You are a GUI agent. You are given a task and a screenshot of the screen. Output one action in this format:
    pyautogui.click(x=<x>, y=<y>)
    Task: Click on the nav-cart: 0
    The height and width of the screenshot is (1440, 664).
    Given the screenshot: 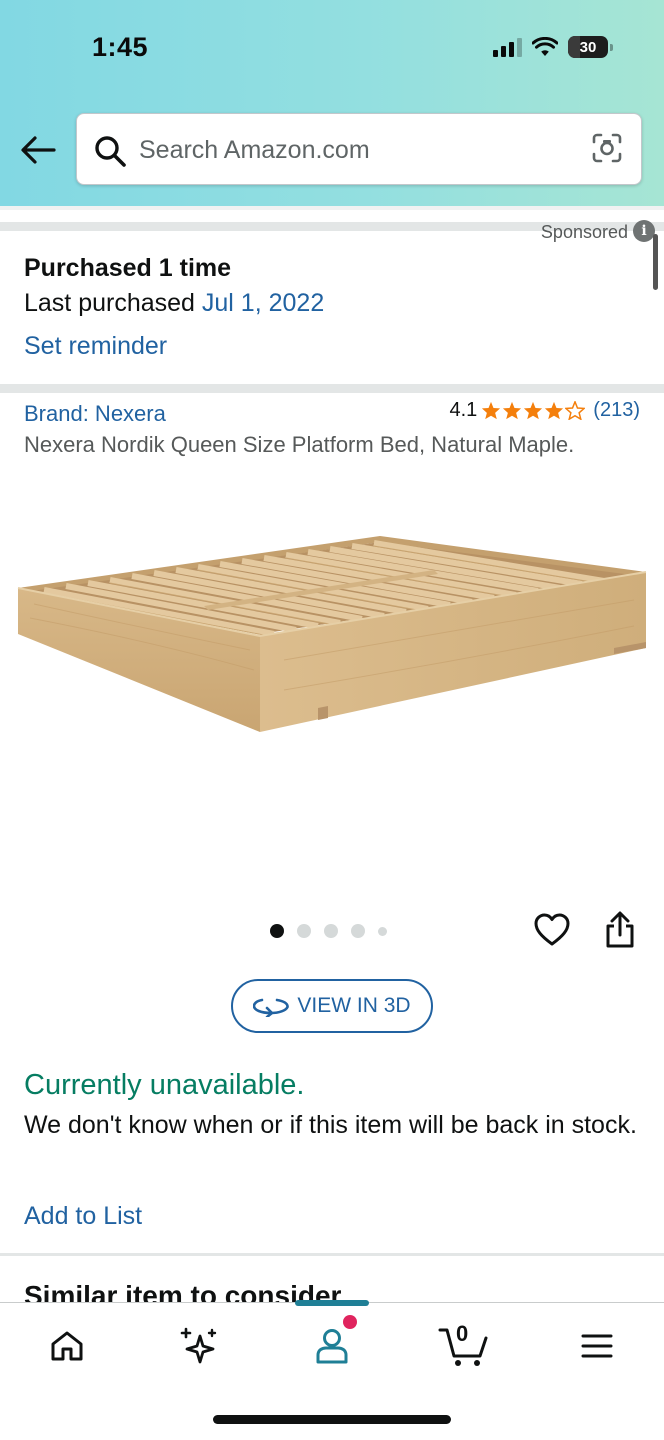 What is the action you would take?
    pyautogui.click(x=464, y=1346)
    